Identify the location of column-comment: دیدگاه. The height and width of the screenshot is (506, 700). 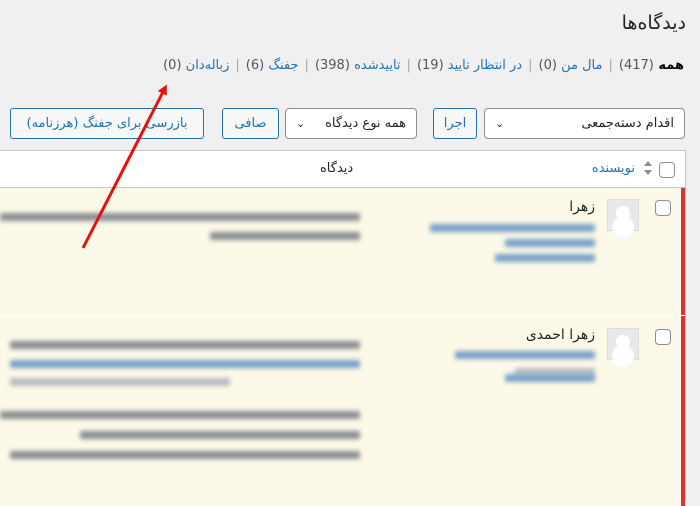
(337, 168).